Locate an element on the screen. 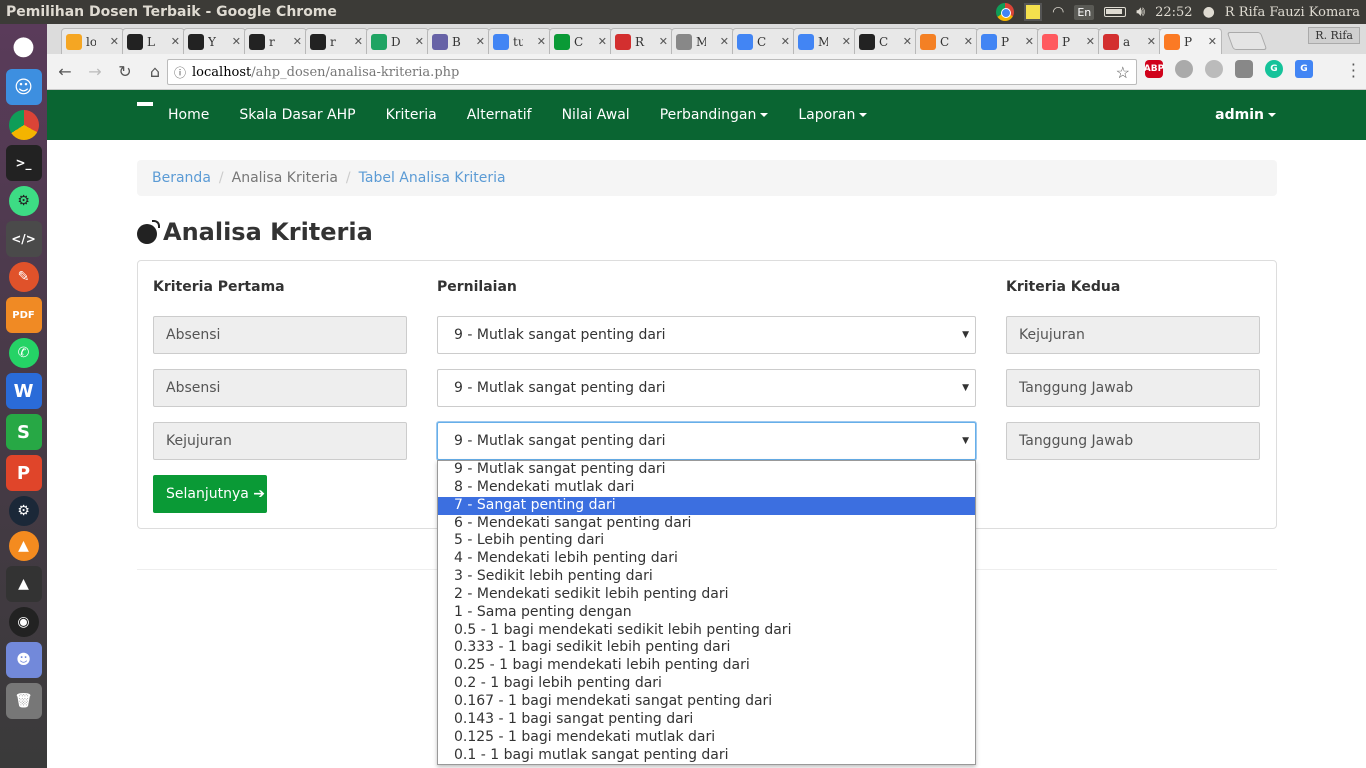 The width and height of the screenshot is (1366, 768). sublime-text-icon: </> is located at coordinates (23, 239).